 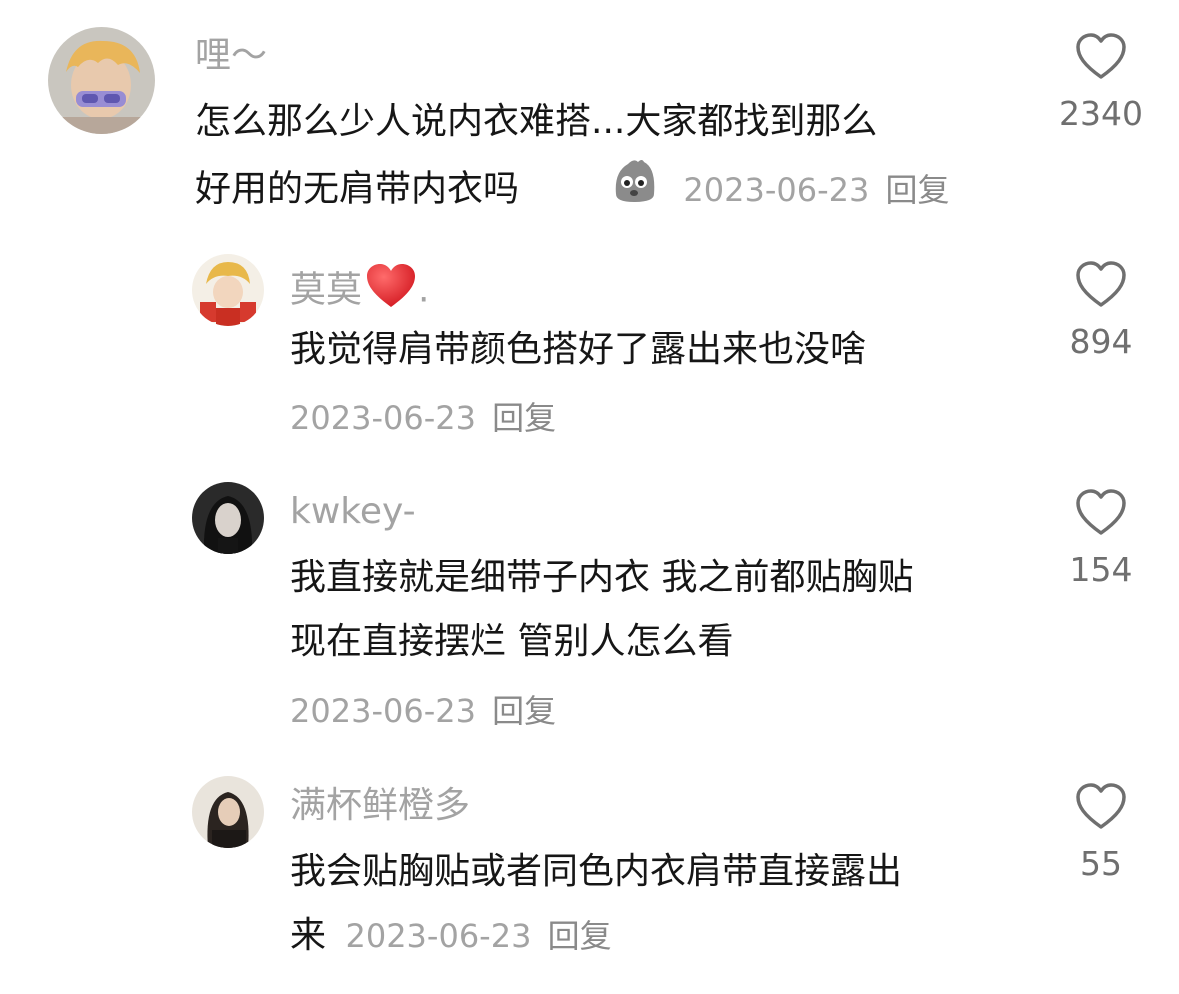 I want to click on comment-username: 莫莫., so click(x=359, y=291).